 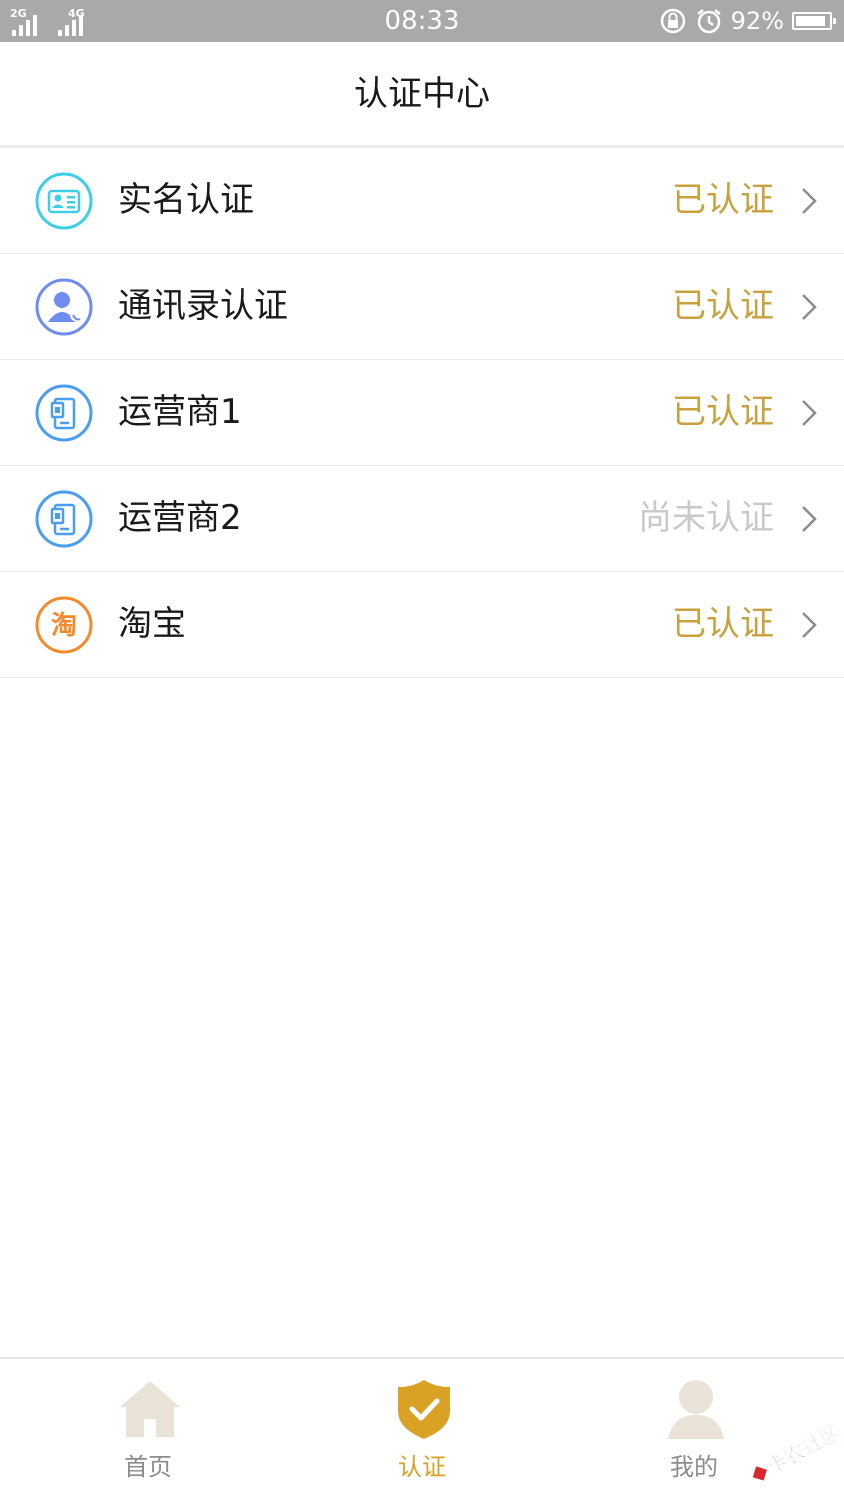 I want to click on watermark-logo: 卡农社区, so click(x=794, y=1450).